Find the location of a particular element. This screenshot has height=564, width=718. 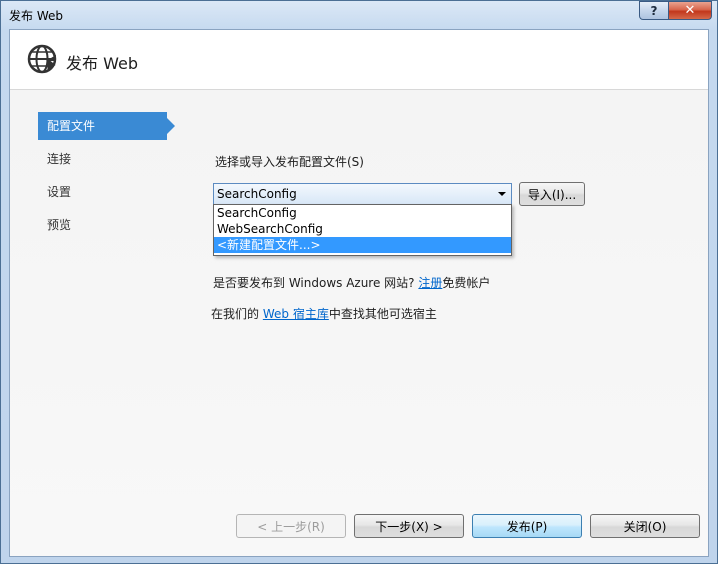

azure-prompt-suffix: 免费帐户 is located at coordinates (466, 283).